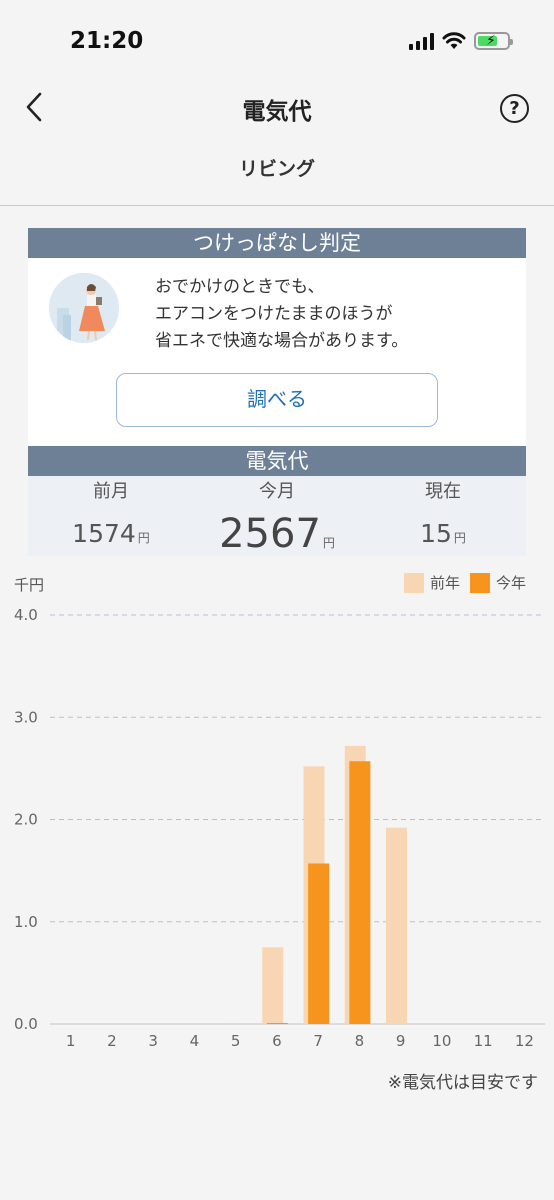 This screenshot has height=1200, width=554. Describe the element at coordinates (111, 516) in the screenshot. I see `summary-last-month: 前月 1574 円` at that location.